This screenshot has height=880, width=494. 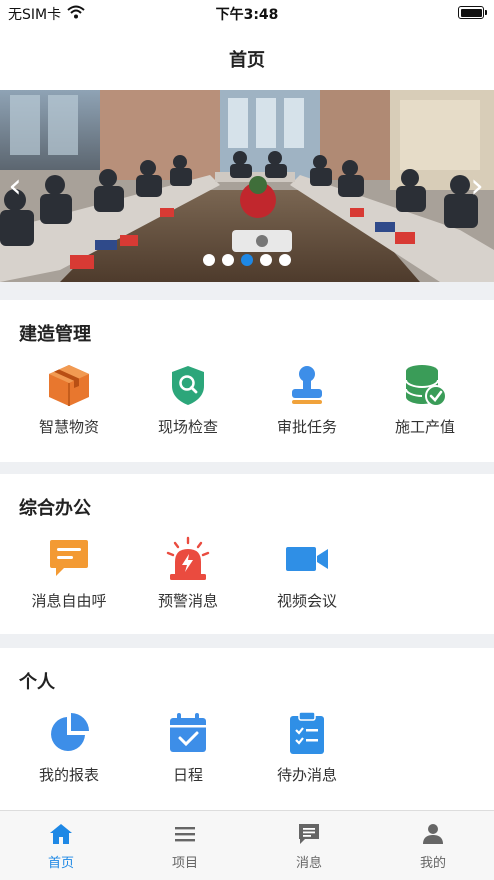 What do you see at coordinates (188, 385) in the screenshot?
I see `shield-search-icon` at bounding box center [188, 385].